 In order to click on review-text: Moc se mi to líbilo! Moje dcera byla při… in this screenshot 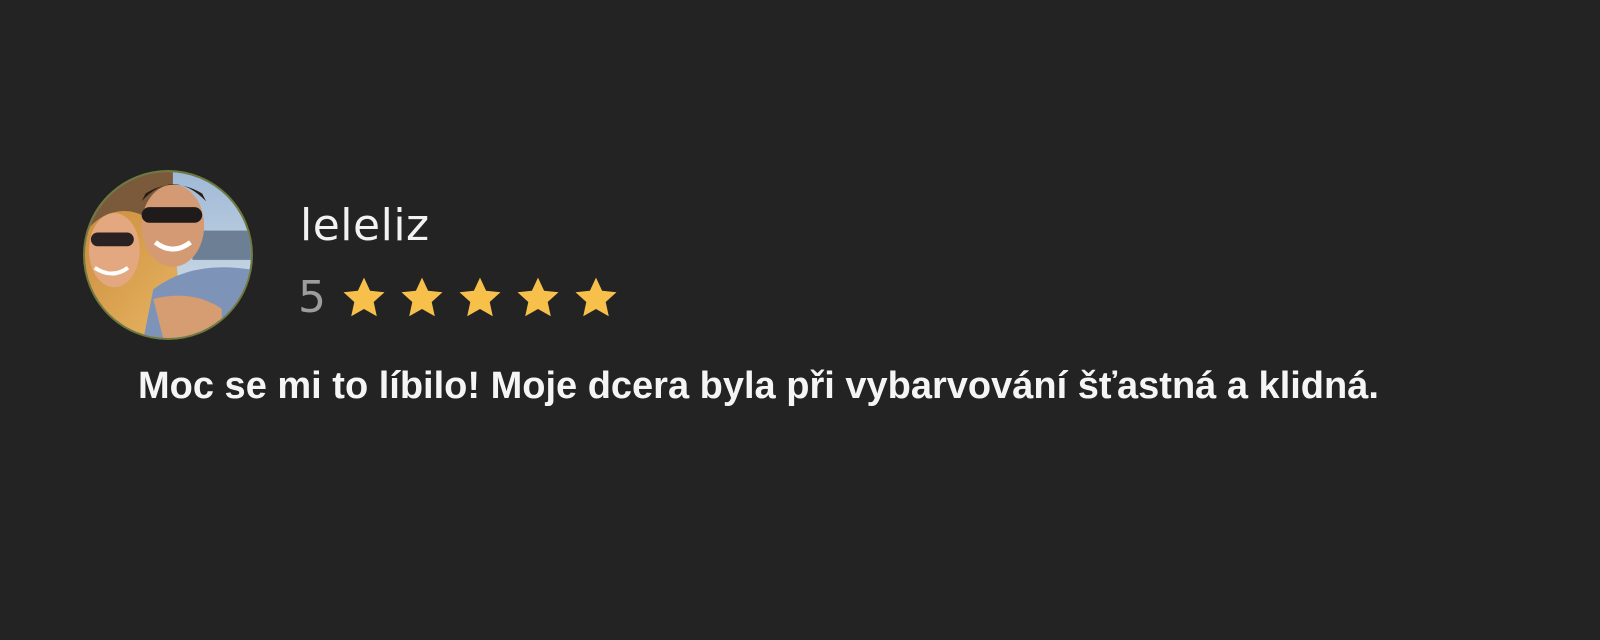, I will do `click(758, 386)`.